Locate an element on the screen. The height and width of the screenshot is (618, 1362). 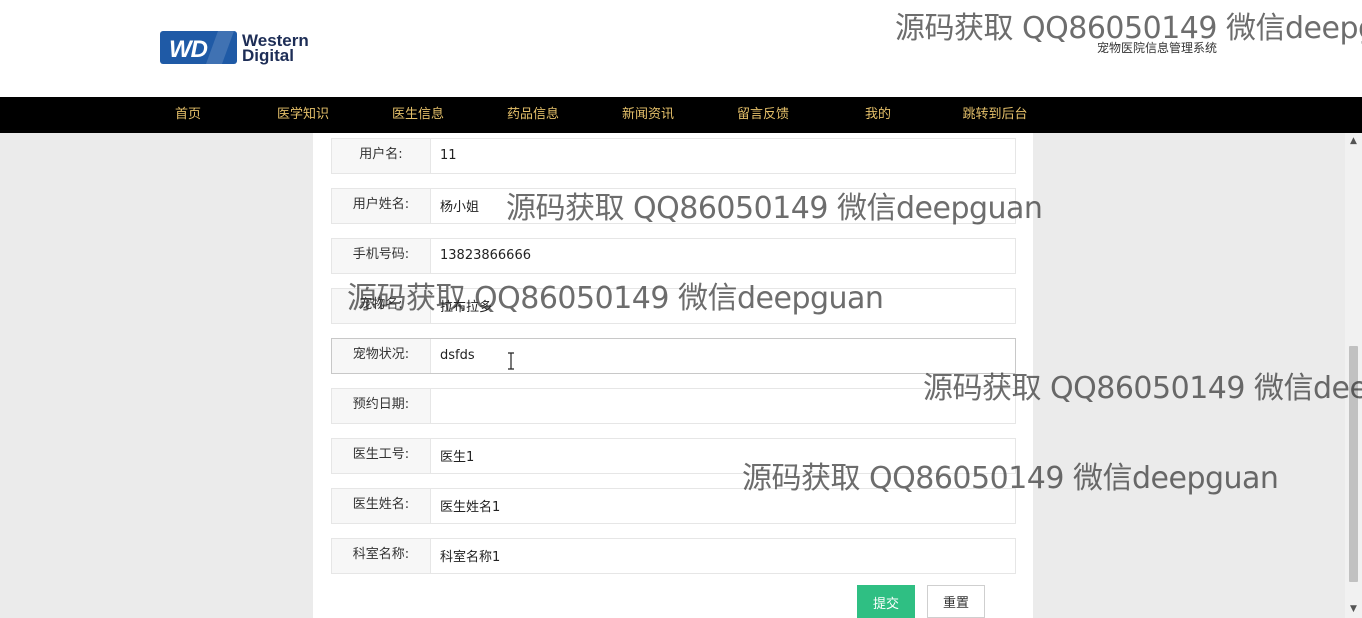
phone-field is located at coordinates (721, 255).